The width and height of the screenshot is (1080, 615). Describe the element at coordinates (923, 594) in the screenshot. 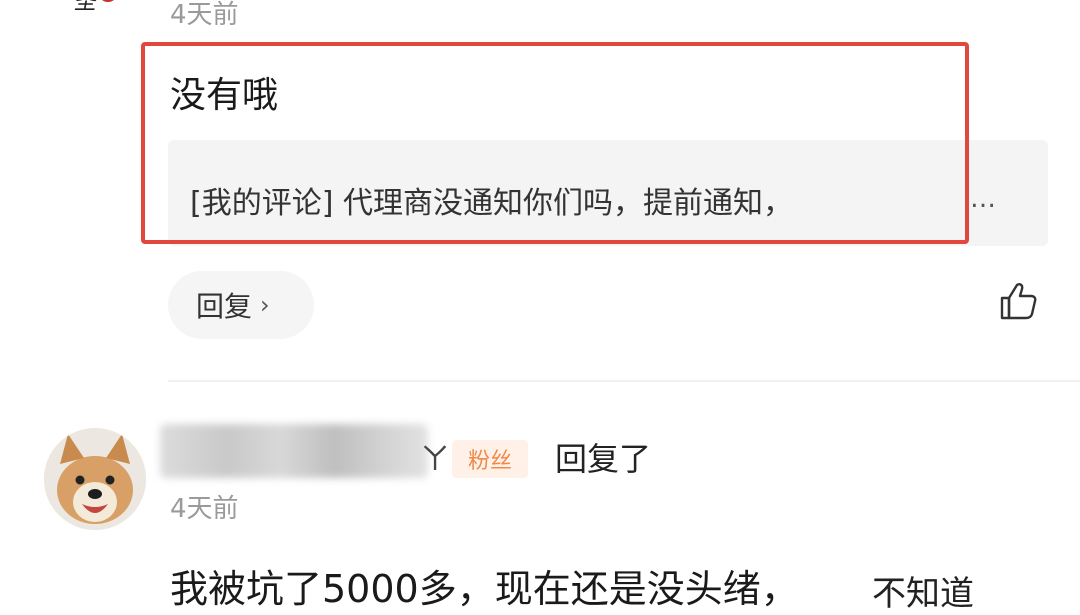

I see `next-comment-text-tail: 不知道` at that location.